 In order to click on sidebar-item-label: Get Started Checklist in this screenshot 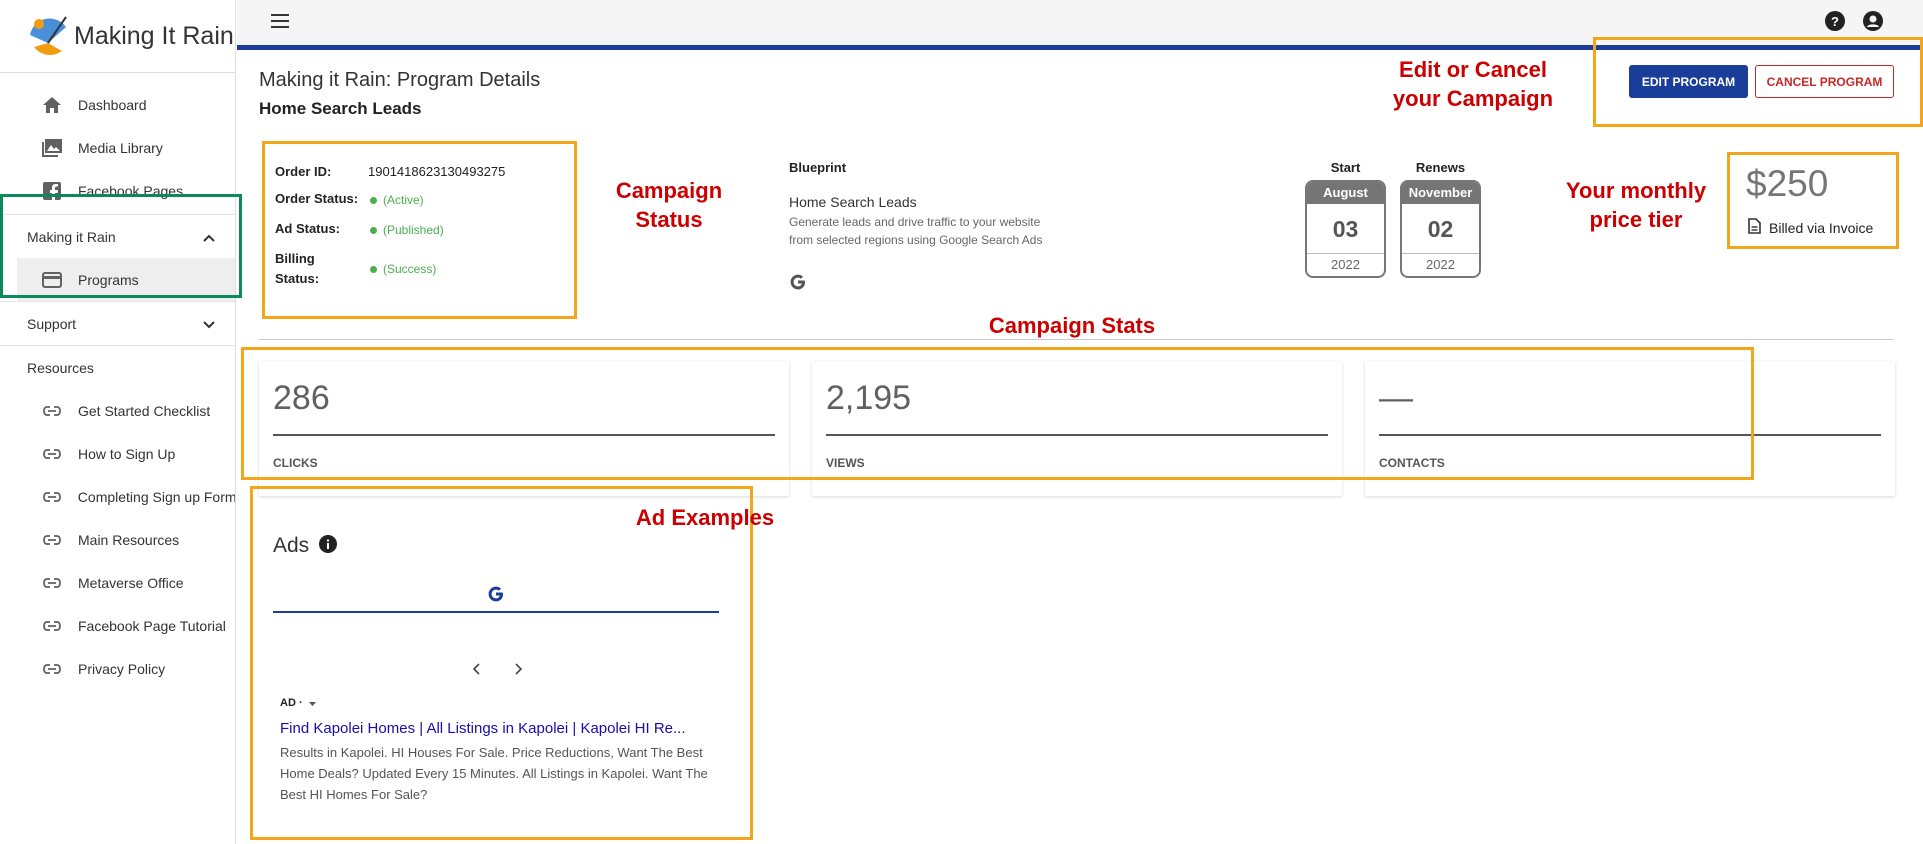, I will do `click(144, 410)`.